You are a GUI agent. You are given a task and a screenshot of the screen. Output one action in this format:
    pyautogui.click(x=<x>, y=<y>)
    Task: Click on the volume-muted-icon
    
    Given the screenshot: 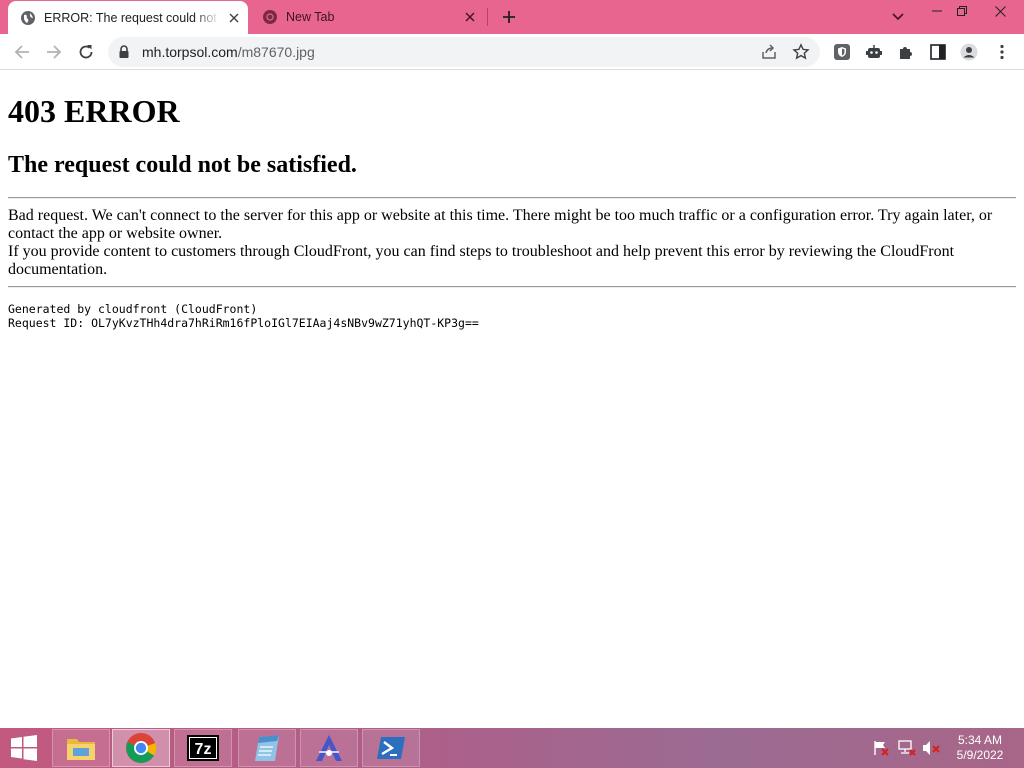 What is the action you would take?
    pyautogui.click(x=931, y=748)
    